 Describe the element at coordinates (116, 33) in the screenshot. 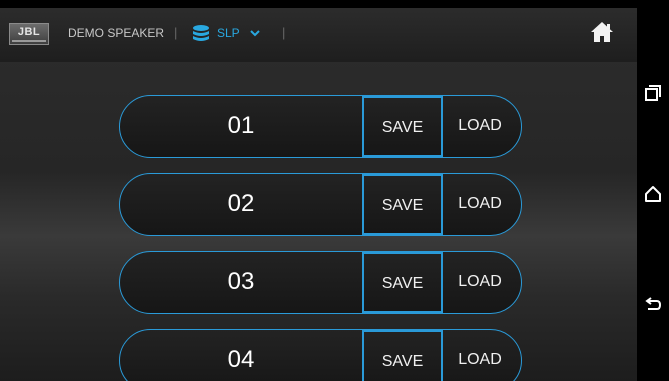

I see `device-name: DEMO SPEAKER` at that location.